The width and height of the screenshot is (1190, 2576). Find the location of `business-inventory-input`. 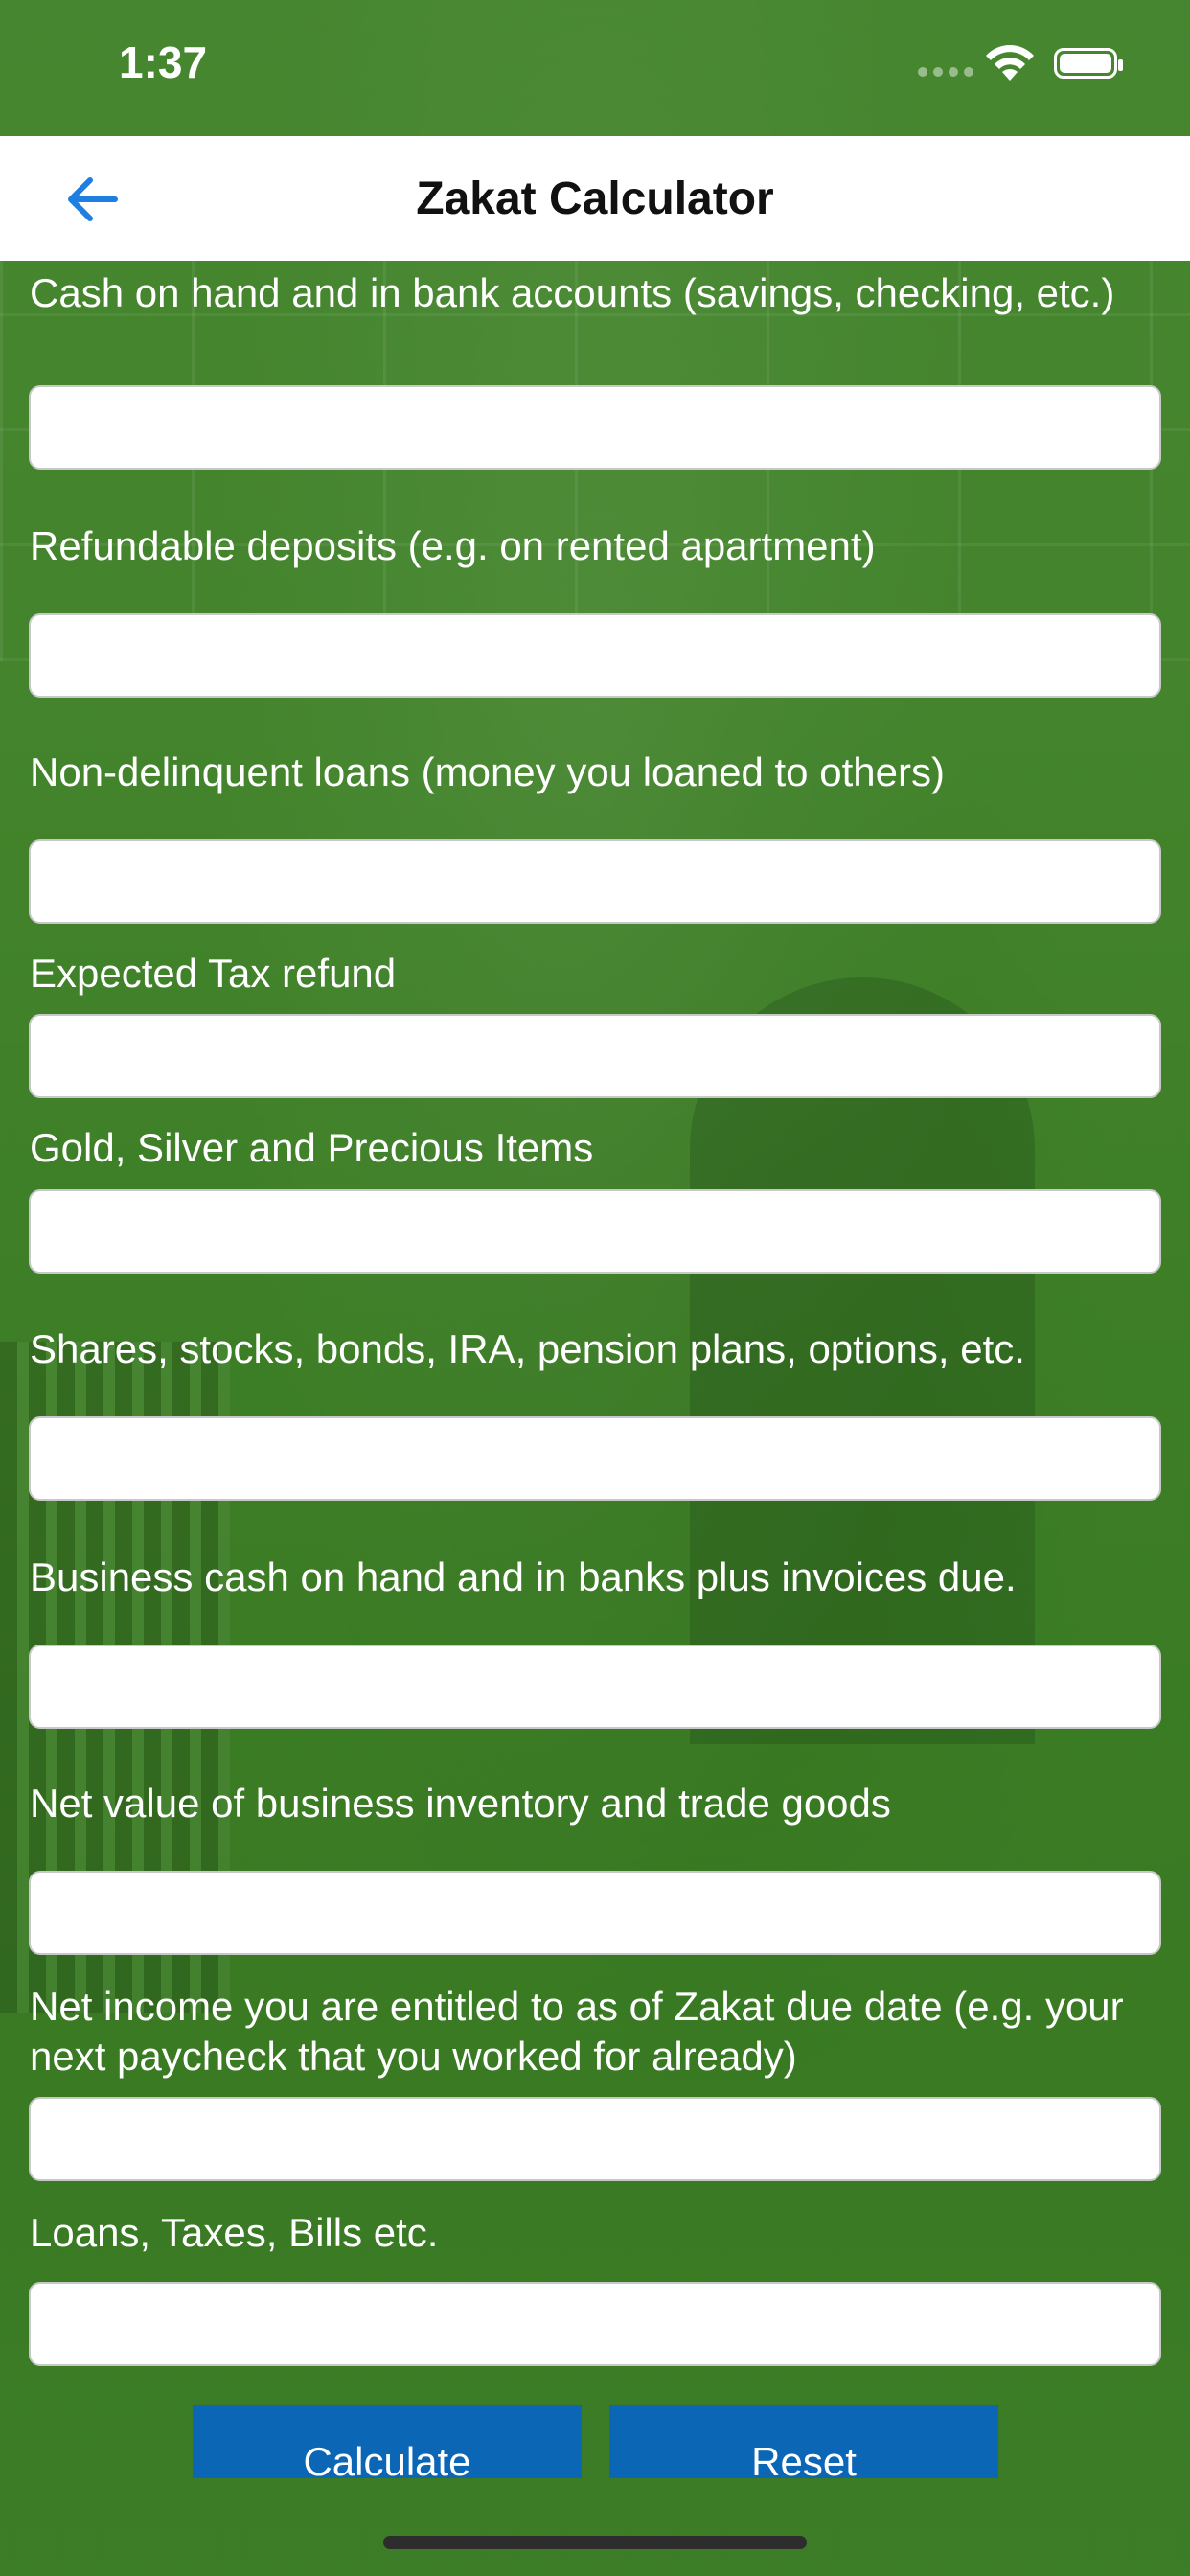

business-inventory-input is located at coordinates (595, 1913).